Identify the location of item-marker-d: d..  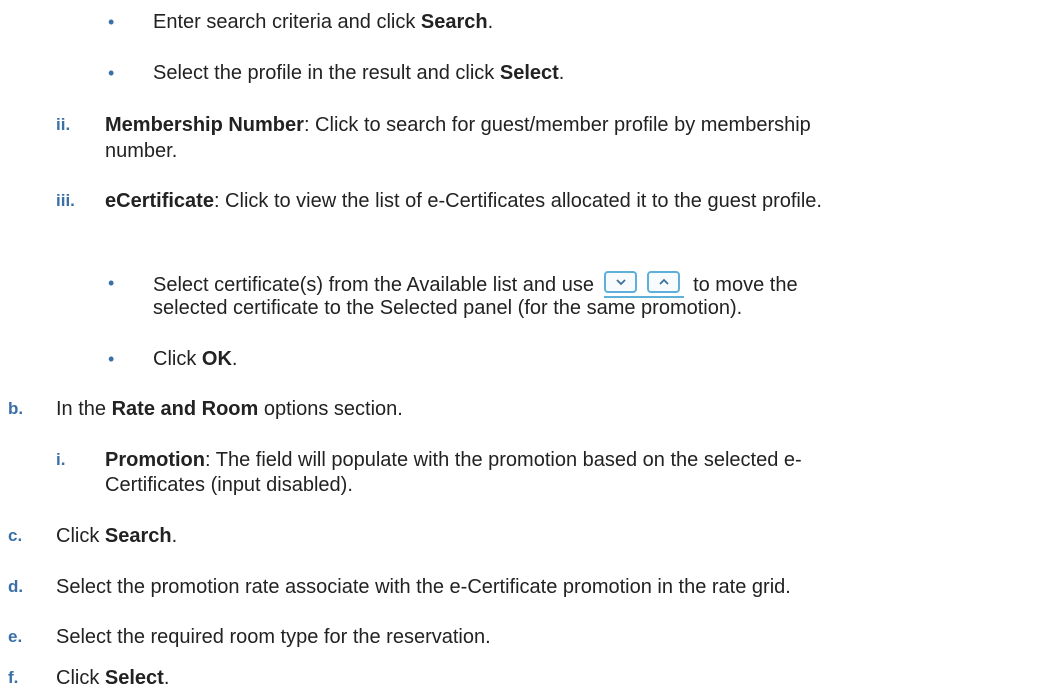
(16, 586).